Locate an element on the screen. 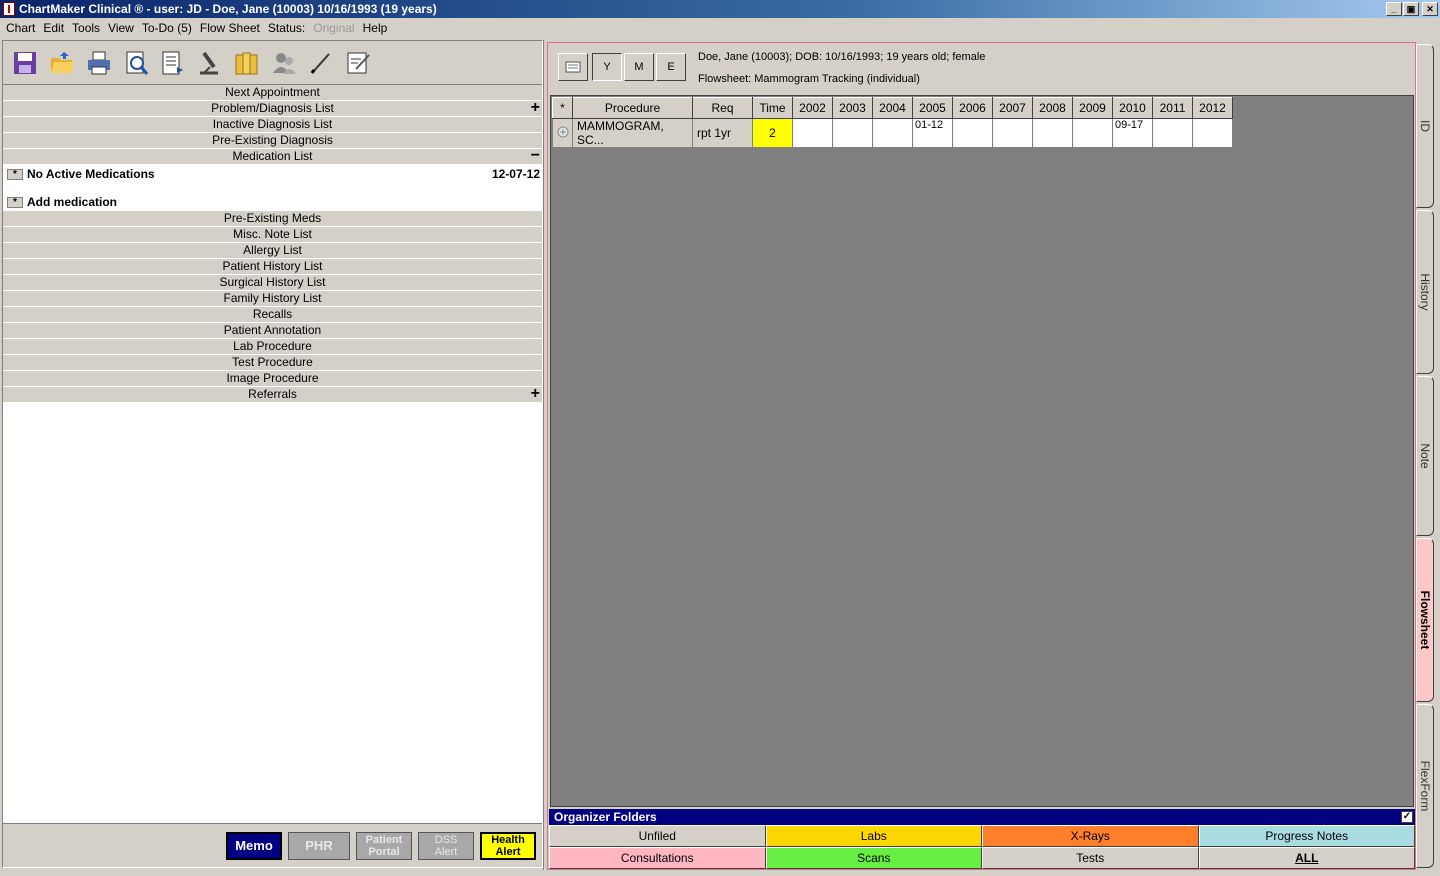  folder-labs: Labs is located at coordinates (873, 836).